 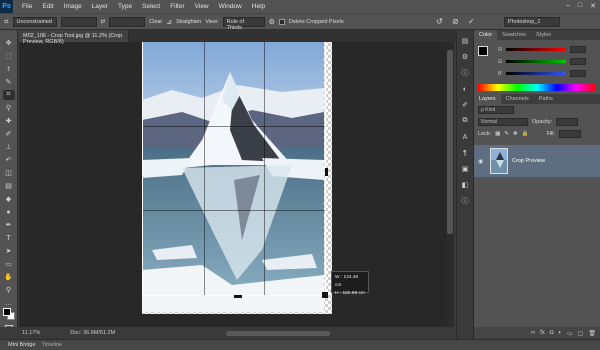 I want to click on horizontal-scrollbar, so click(x=237, y=334).